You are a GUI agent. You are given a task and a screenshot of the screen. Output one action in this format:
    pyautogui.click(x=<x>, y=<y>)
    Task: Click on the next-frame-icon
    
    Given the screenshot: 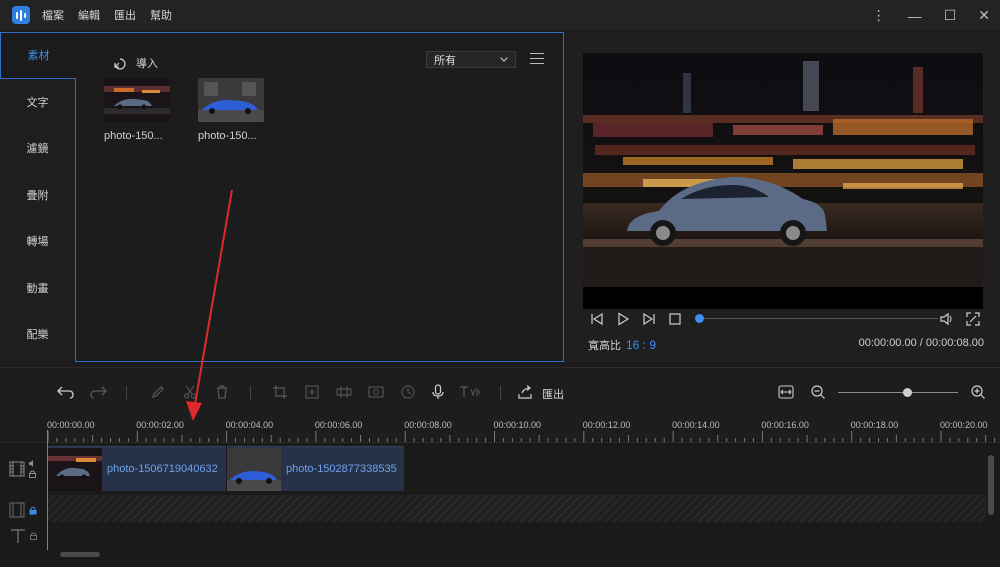 What is the action you would take?
    pyautogui.click(x=649, y=319)
    